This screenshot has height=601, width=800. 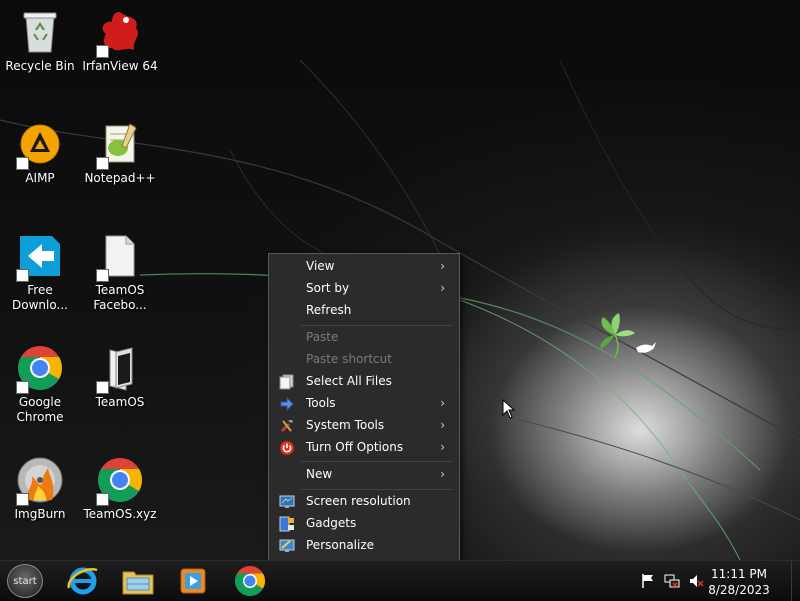 I want to click on menu-item-turn-off-options: Turn Off Options ›, so click(x=364, y=448).